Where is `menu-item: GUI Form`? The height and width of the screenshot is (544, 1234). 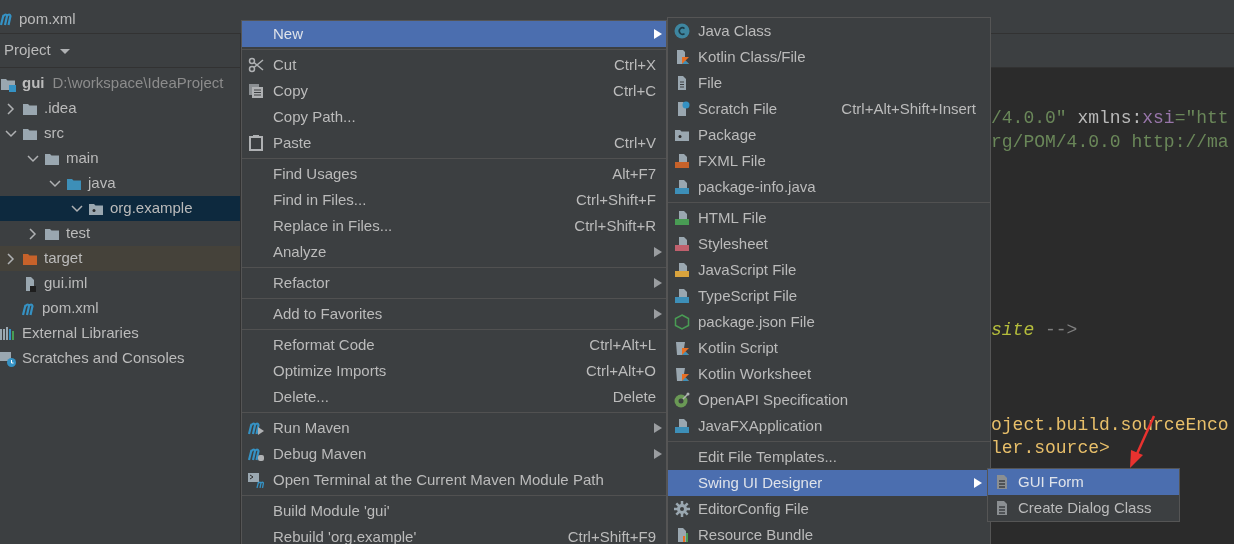 menu-item: GUI Form is located at coordinates (1083, 482).